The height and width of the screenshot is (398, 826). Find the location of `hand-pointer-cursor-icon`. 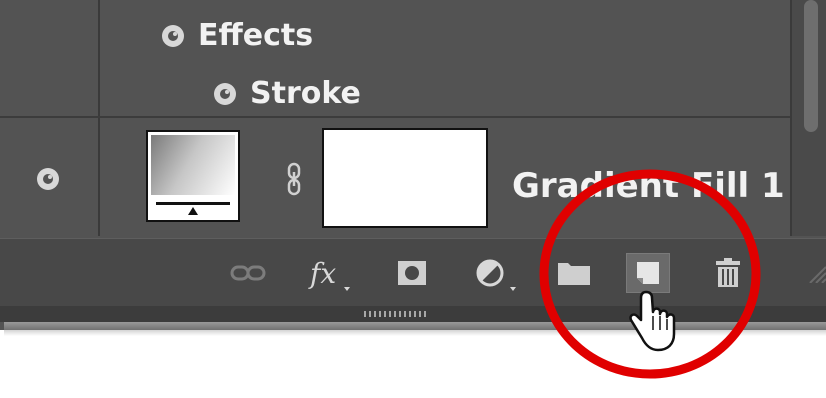

hand-pointer-cursor-icon is located at coordinates (652, 321).